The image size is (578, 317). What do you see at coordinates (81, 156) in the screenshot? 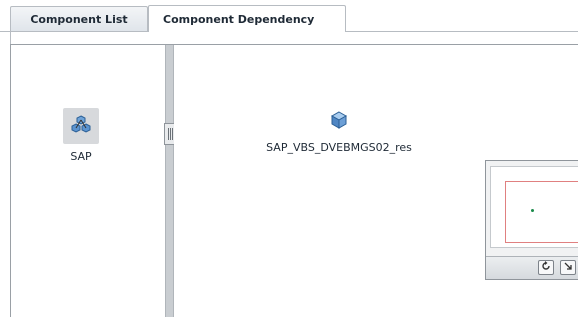
I see `node-label: SAP` at bounding box center [81, 156].